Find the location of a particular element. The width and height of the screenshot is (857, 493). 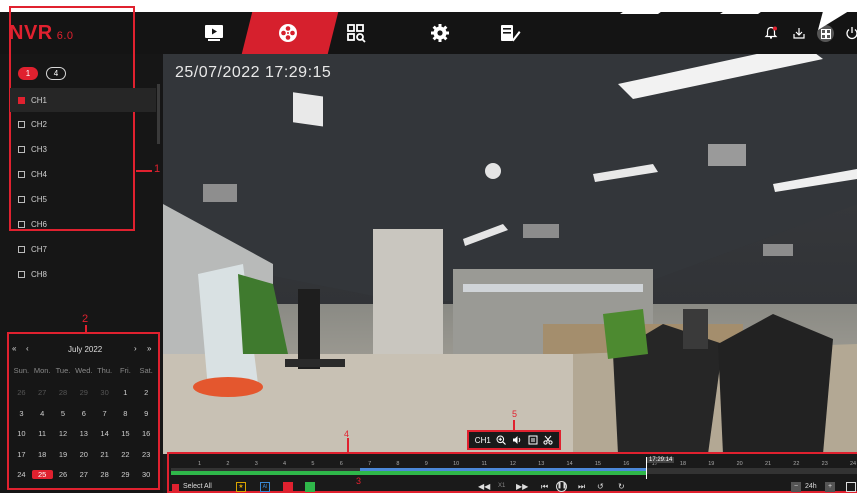

record-search-nav-icon is located at coordinates (288, 33).